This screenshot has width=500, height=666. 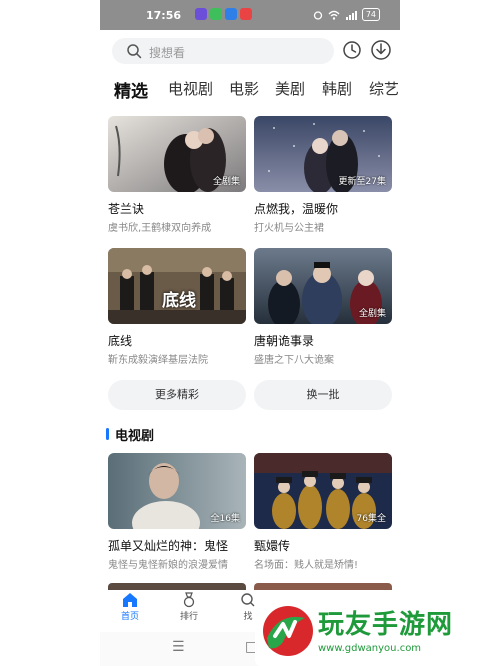 I want to click on episode-badge: 全16集, so click(x=225, y=519).